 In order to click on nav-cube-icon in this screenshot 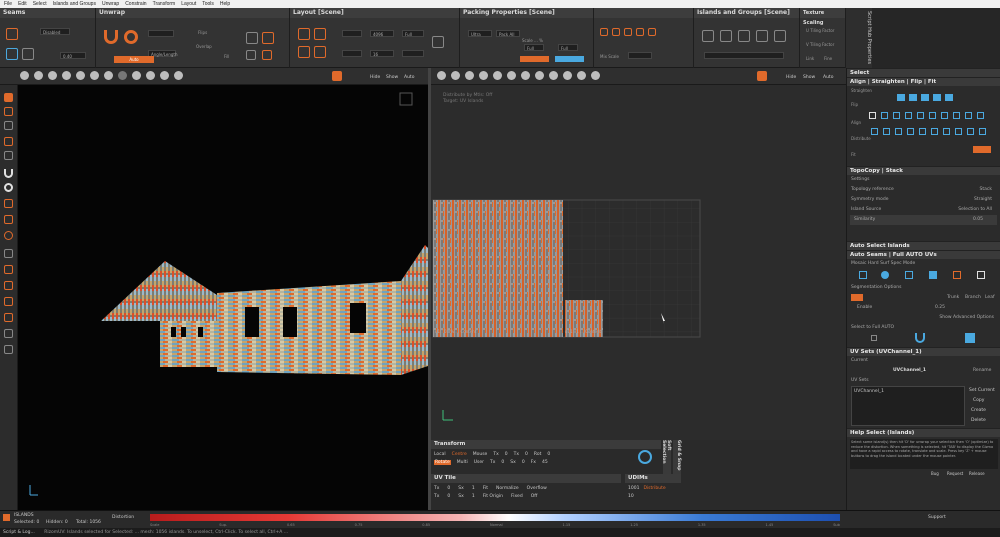, I will do `click(406, 99)`.